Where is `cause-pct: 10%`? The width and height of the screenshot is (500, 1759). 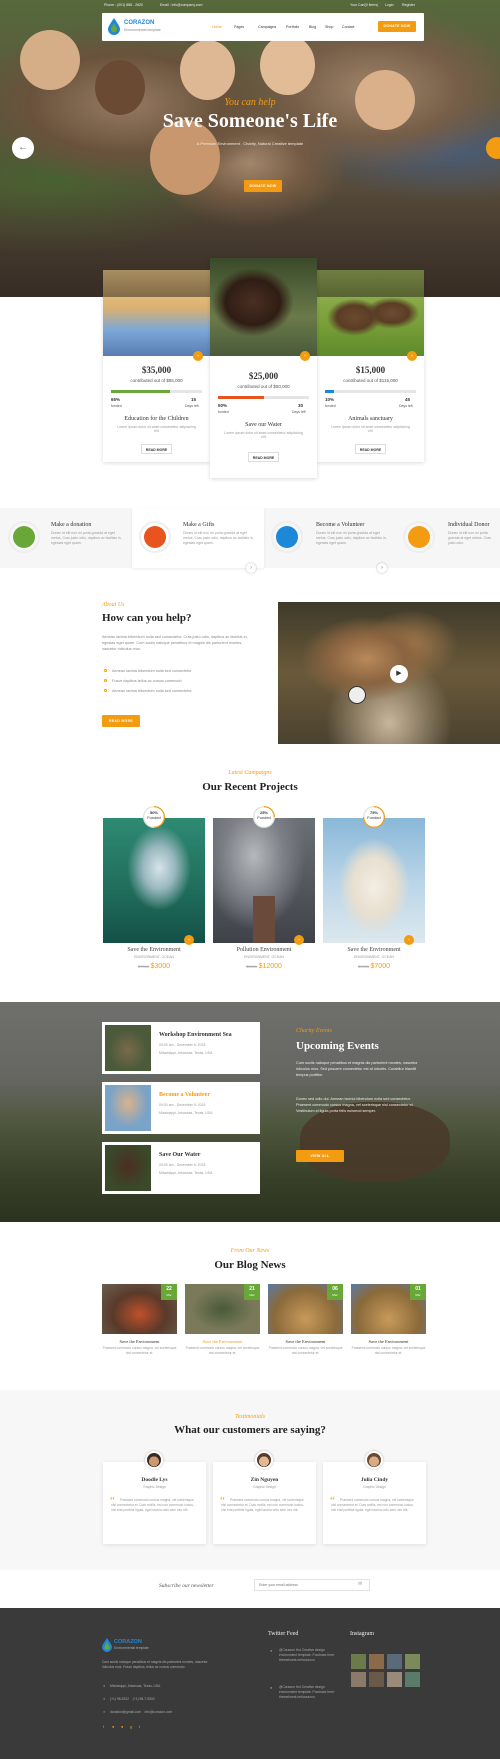
cause-pct: 10% is located at coordinates (330, 399).